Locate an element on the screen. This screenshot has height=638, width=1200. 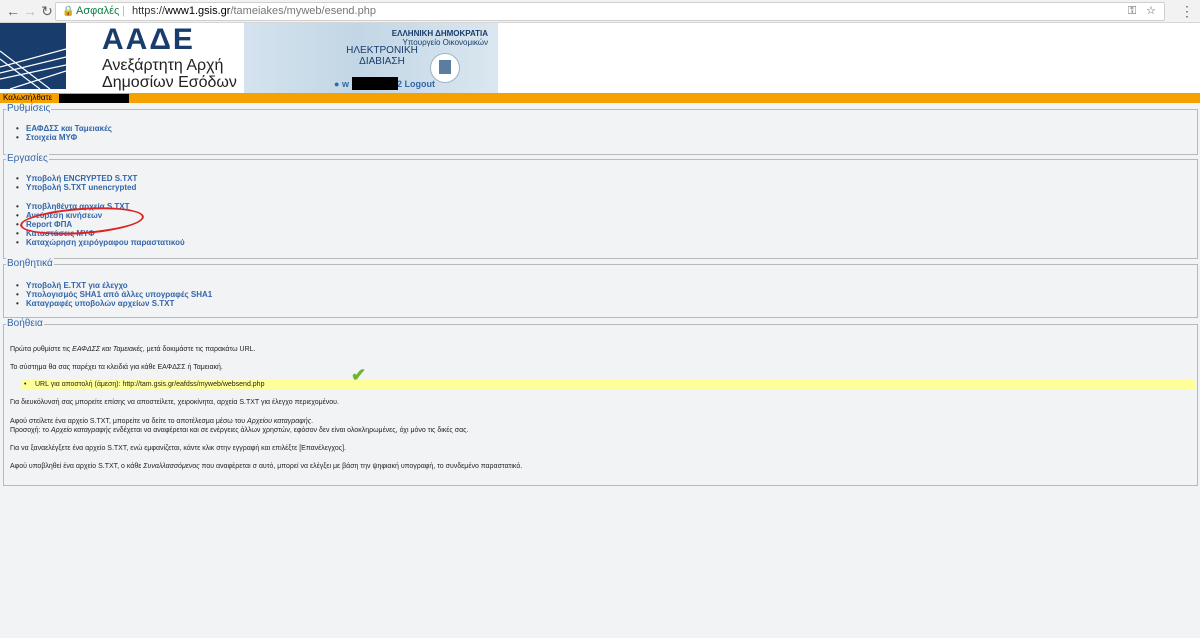
secure-label: Ασφαλές is located at coordinates (98, 11).